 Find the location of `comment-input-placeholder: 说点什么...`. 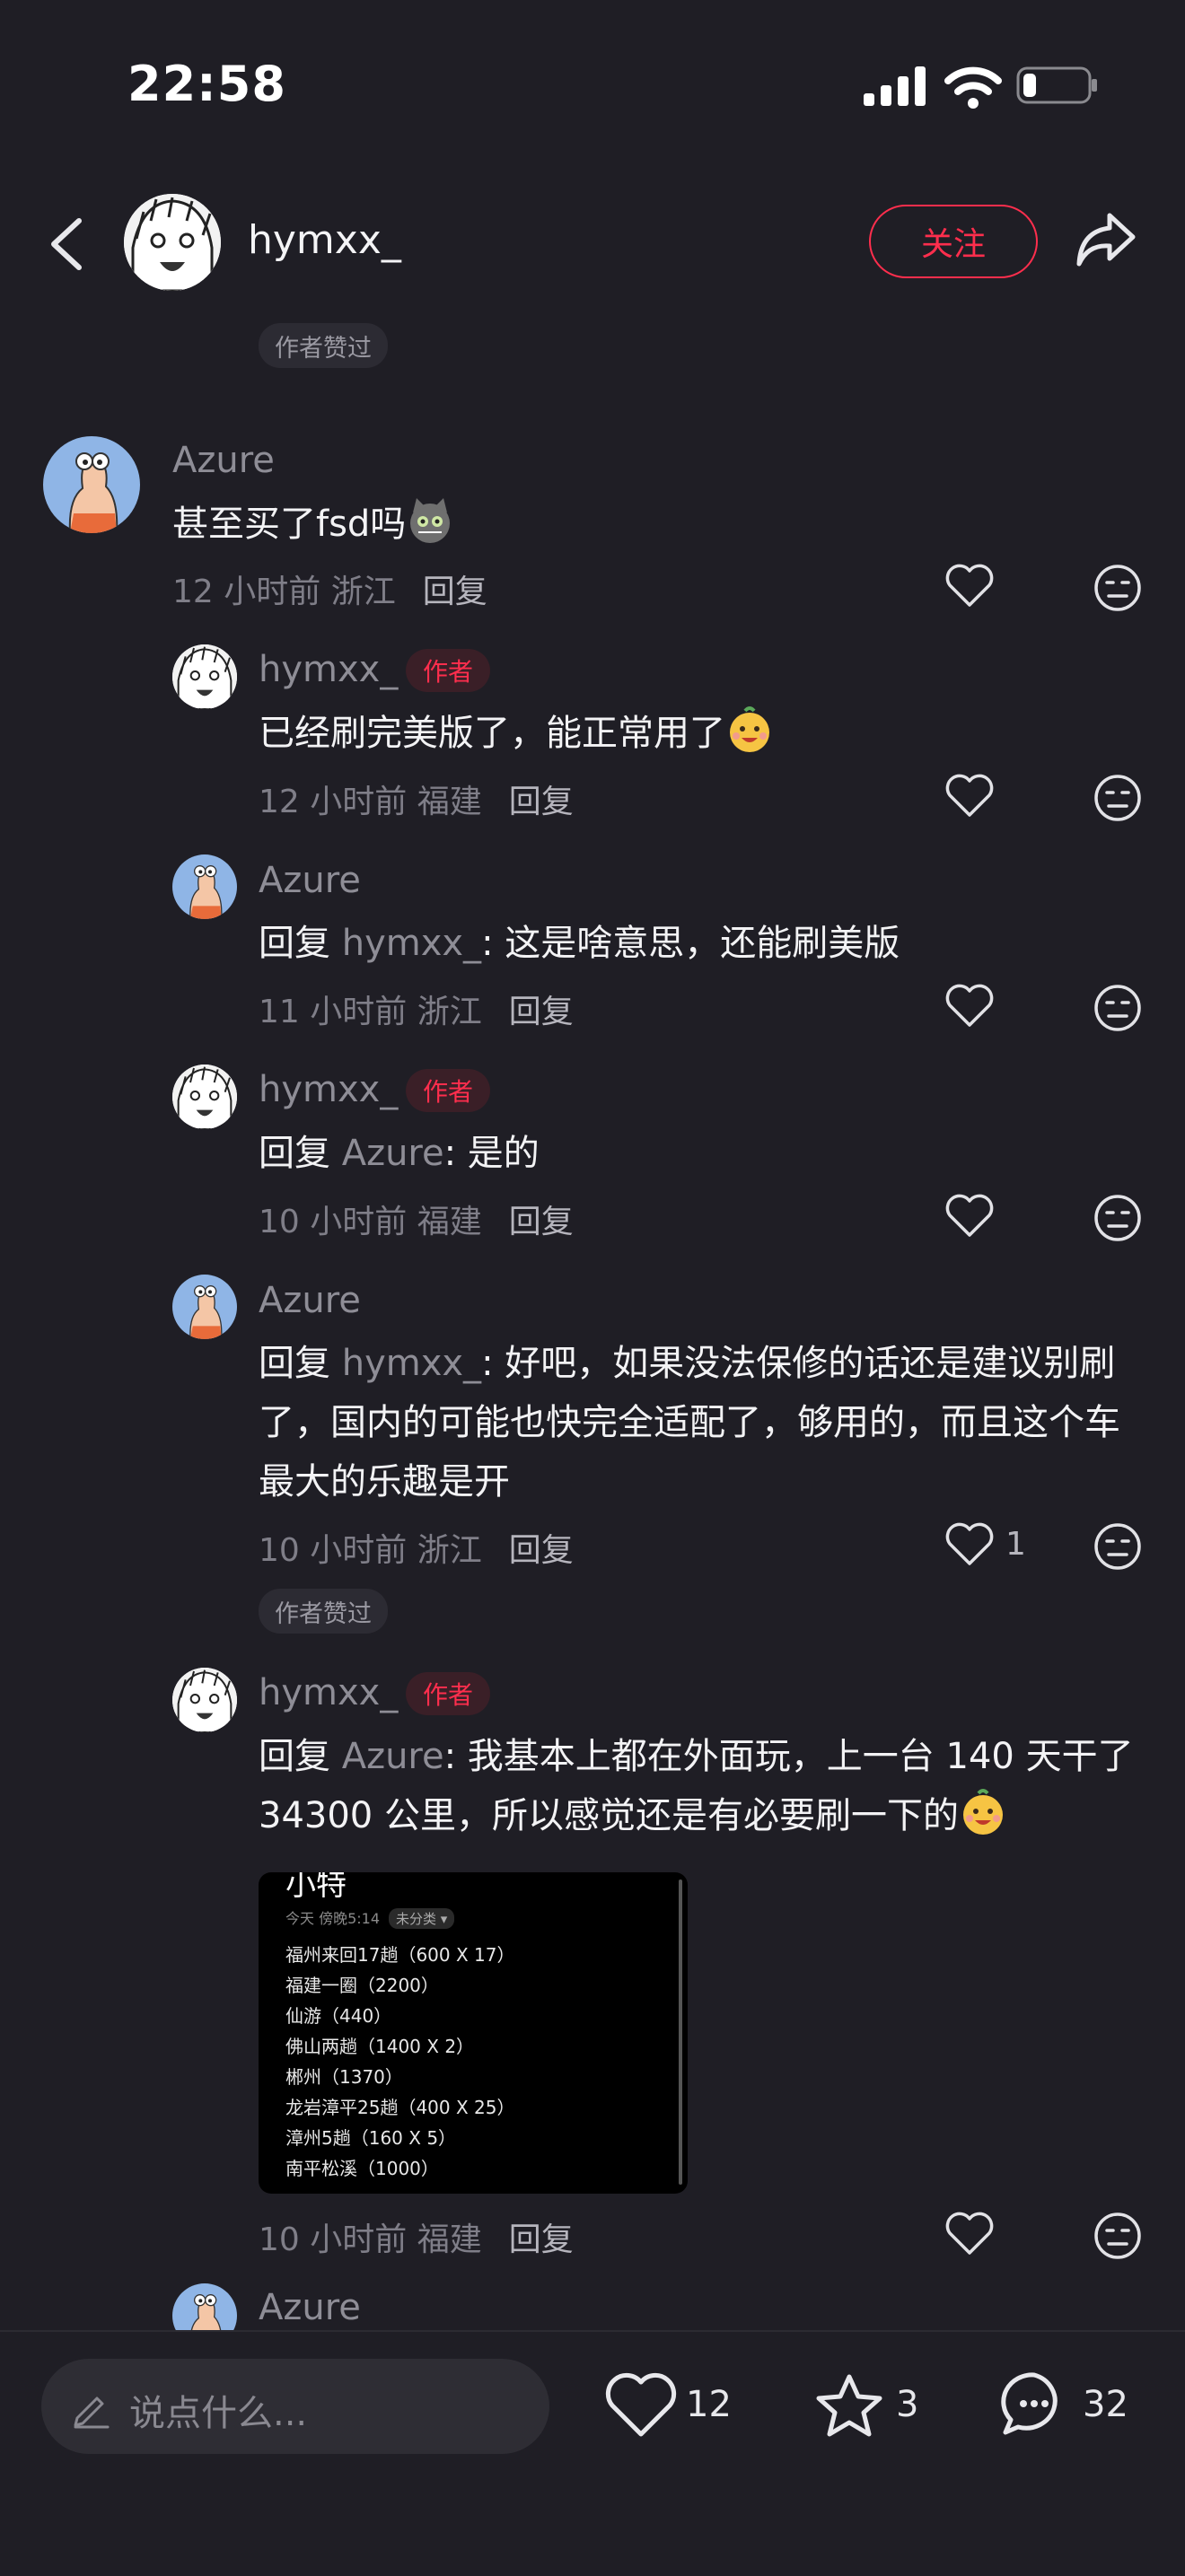

comment-input-placeholder: 说点什么... is located at coordinates (218, 2410).